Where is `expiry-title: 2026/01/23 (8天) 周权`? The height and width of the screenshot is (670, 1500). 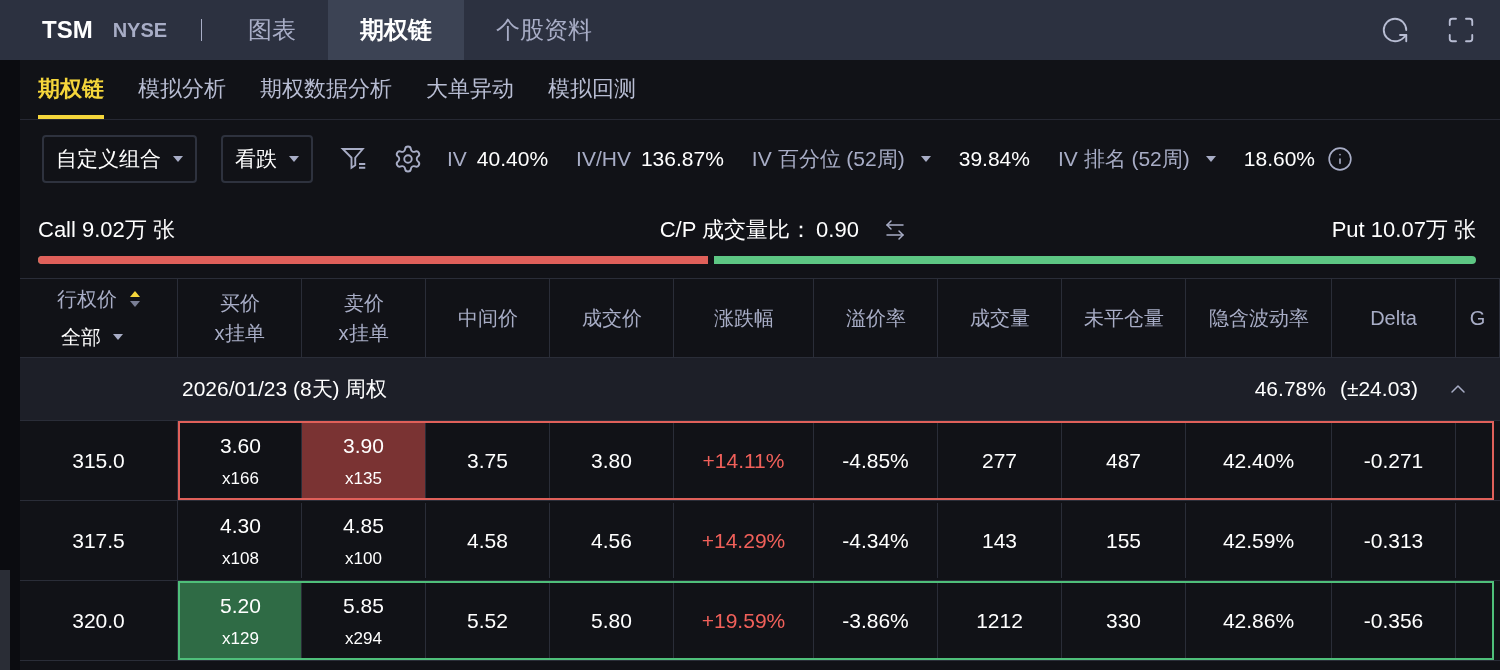 expiry-title: 2026/01/23 (8天) 周权 is located at coordinates (285, 389).